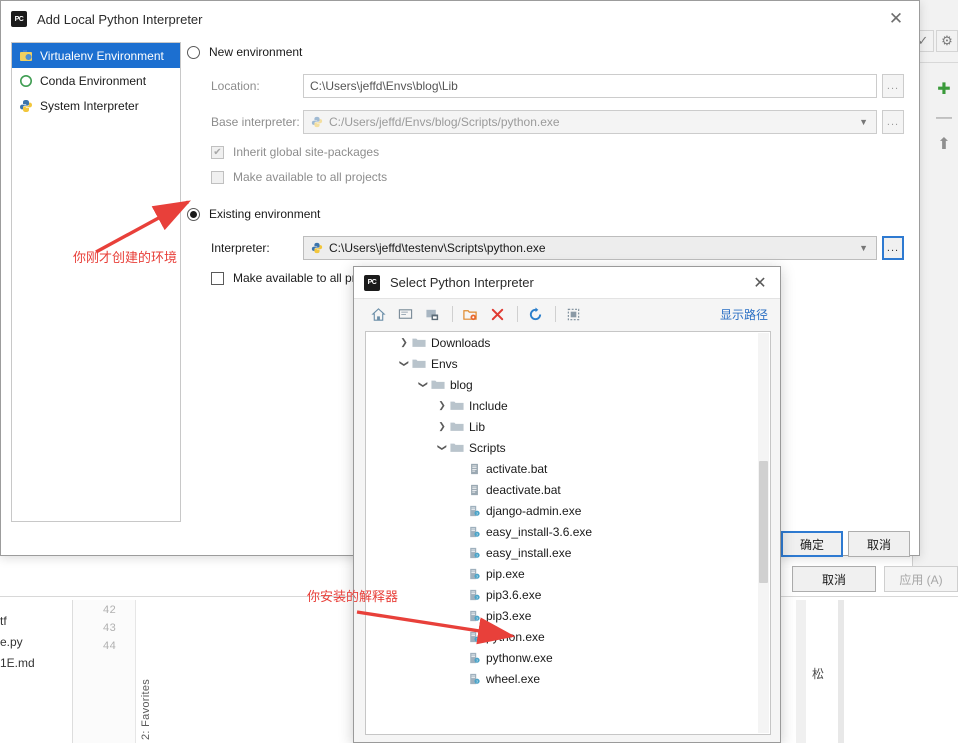  I want to click on new-folder-icon, so click(470, 314).